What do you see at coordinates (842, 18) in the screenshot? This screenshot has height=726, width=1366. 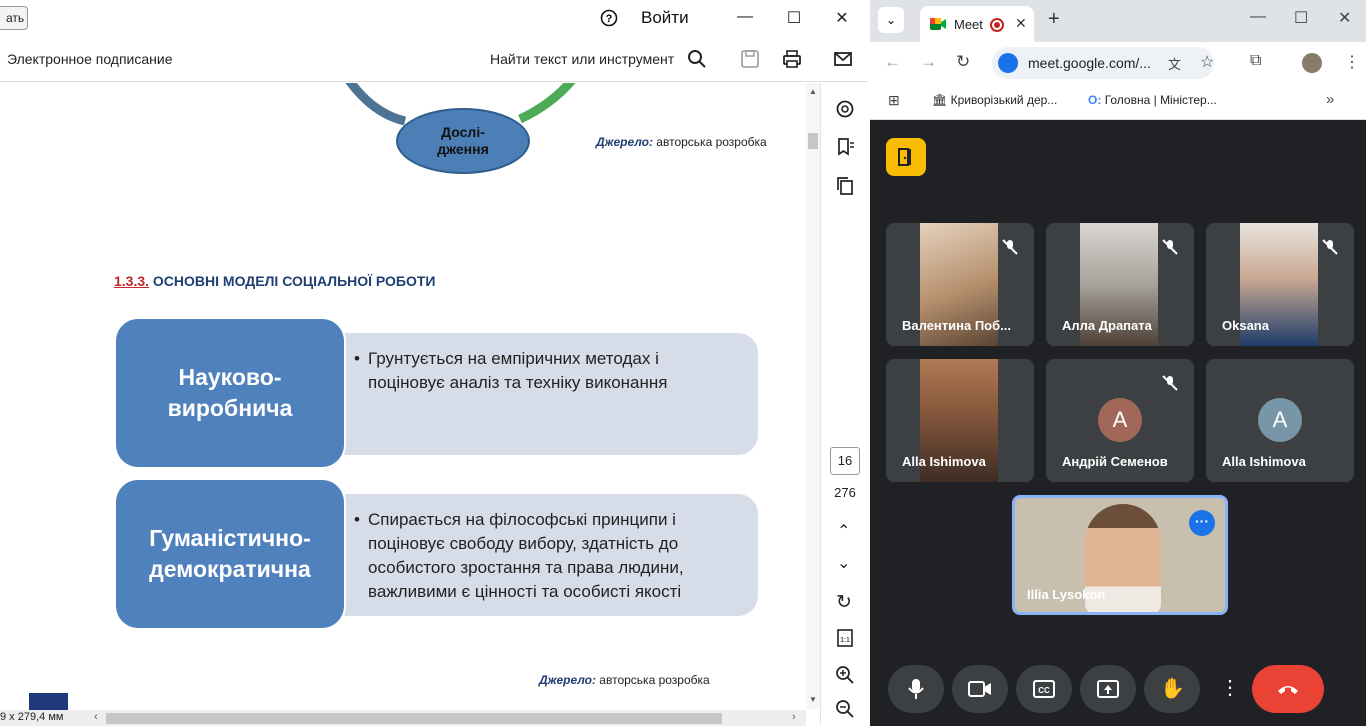 I see `close-icon: ✕` at bounding box center [842, 18].